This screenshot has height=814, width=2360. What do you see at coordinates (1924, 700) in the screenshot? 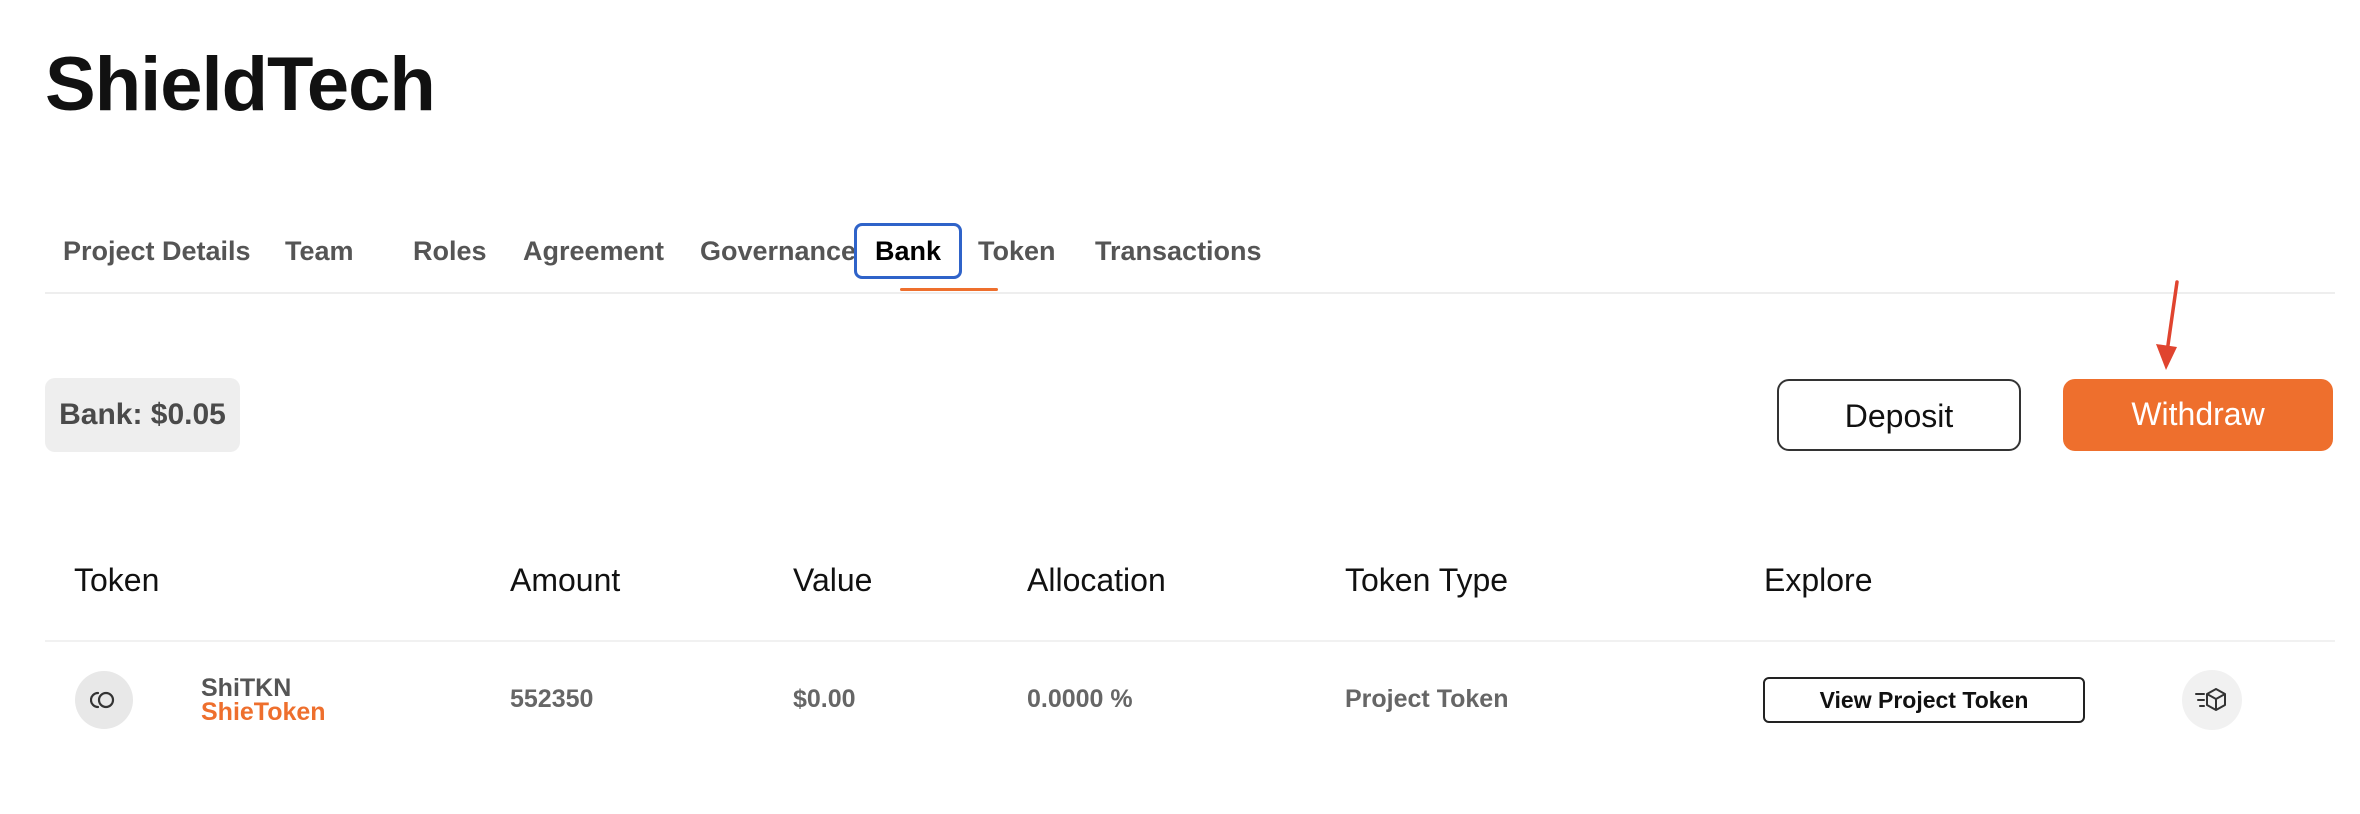
I see `view-project-token-button: View Project Token` at bounding box center [1924, 700].